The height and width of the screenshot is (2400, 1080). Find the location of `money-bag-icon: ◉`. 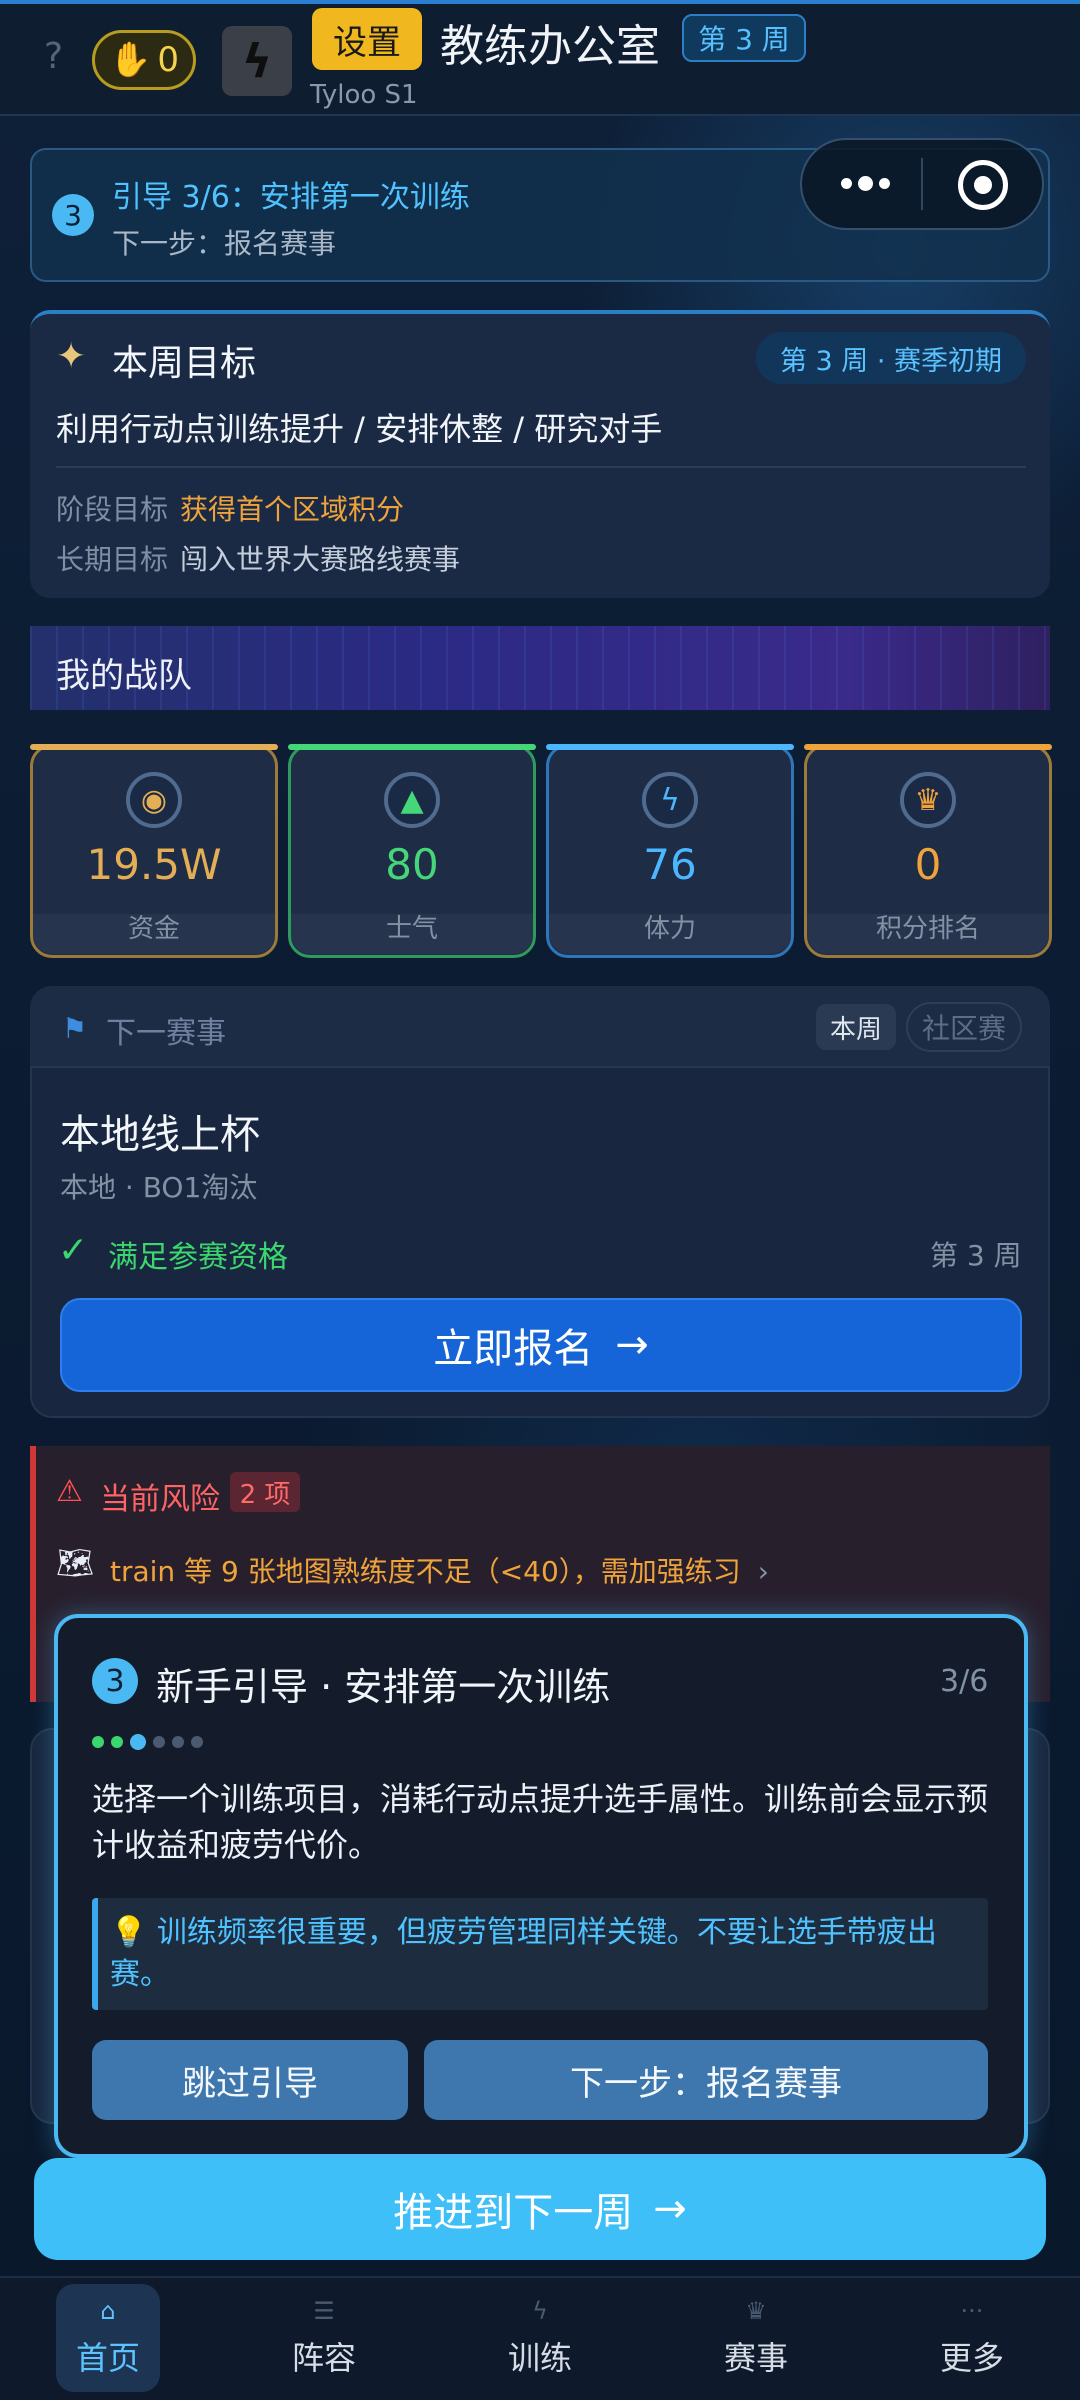

money-bag-icon: ◉ is located at coordinates (154, 800).